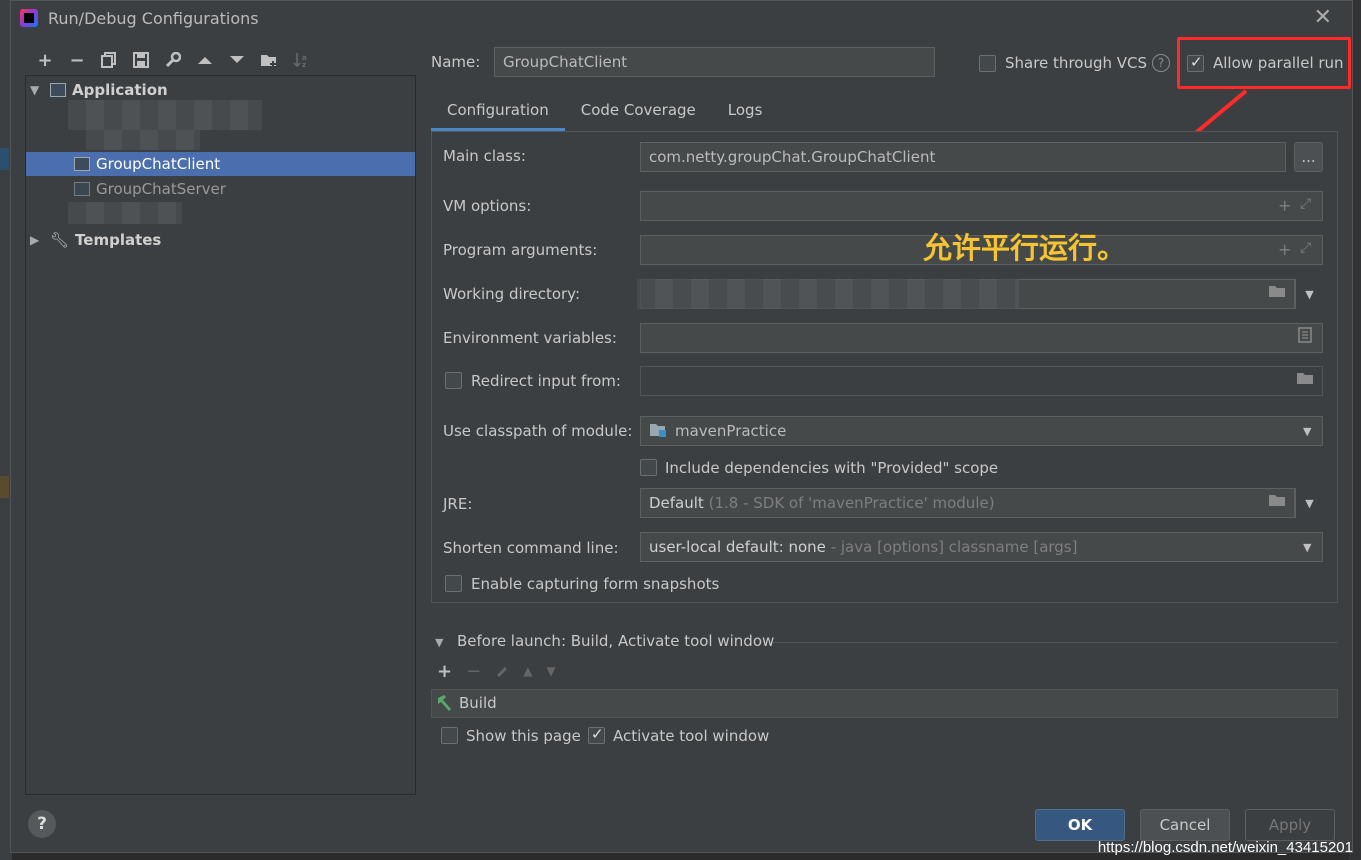  I want to click on svg-text: z, so click(304, 64).